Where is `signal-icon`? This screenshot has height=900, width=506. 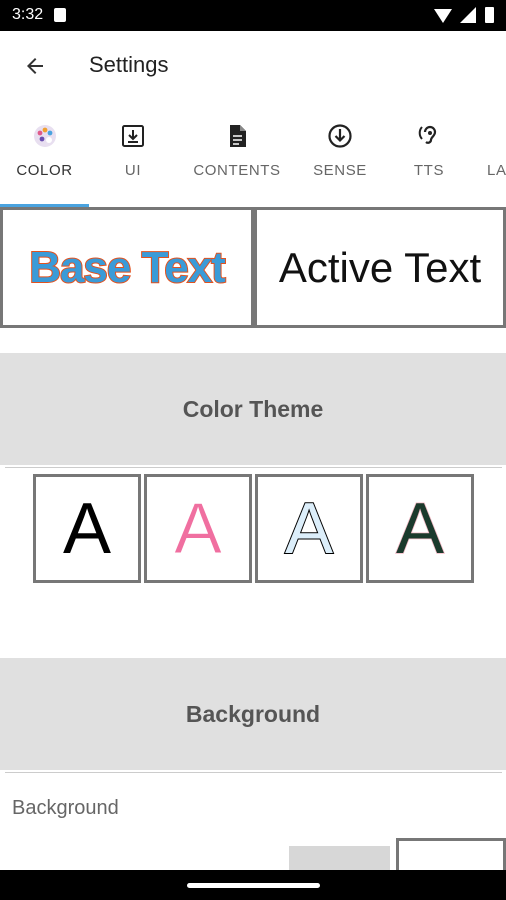
signal-icon is located at coordinates (468, 15).